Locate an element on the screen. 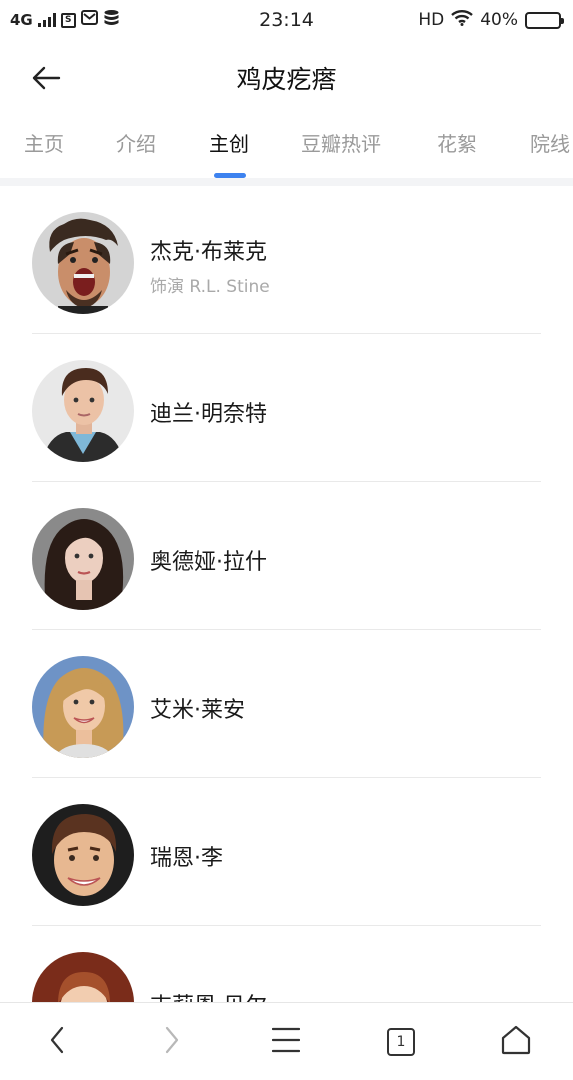 The image size is (573, 1080). battery-percent: 40% is located at coordinates (499, 20).